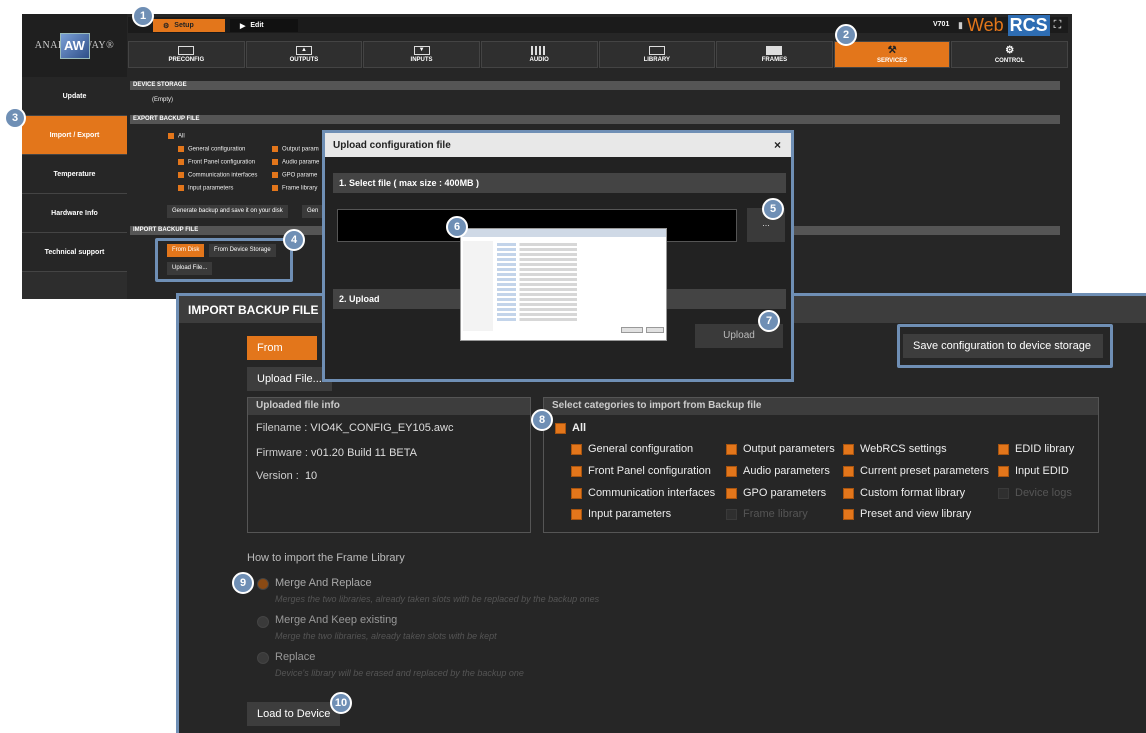  Describe the element at coordinates (907, 514) in the screenshot. I see `category-checkbox: Preset and view library` at that location.